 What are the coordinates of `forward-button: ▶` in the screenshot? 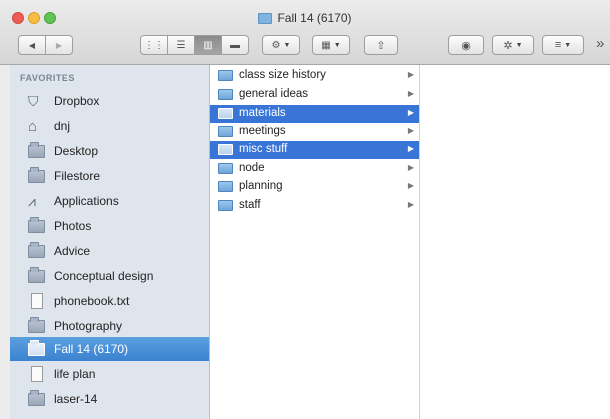 It's located at (59, 45).